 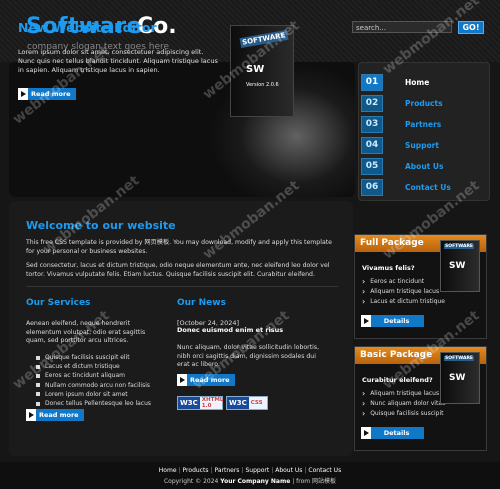 I want to click on nav-label: Partners, so click(x=423, y=124).